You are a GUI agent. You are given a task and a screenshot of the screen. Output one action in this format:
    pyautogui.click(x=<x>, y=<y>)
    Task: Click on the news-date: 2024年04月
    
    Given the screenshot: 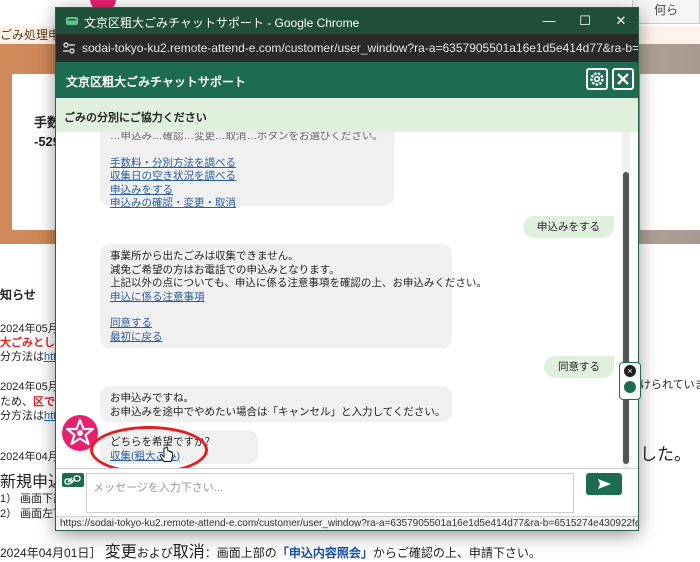 What is the action you would take?
    pyautogui.click(x=29, y=457)
    